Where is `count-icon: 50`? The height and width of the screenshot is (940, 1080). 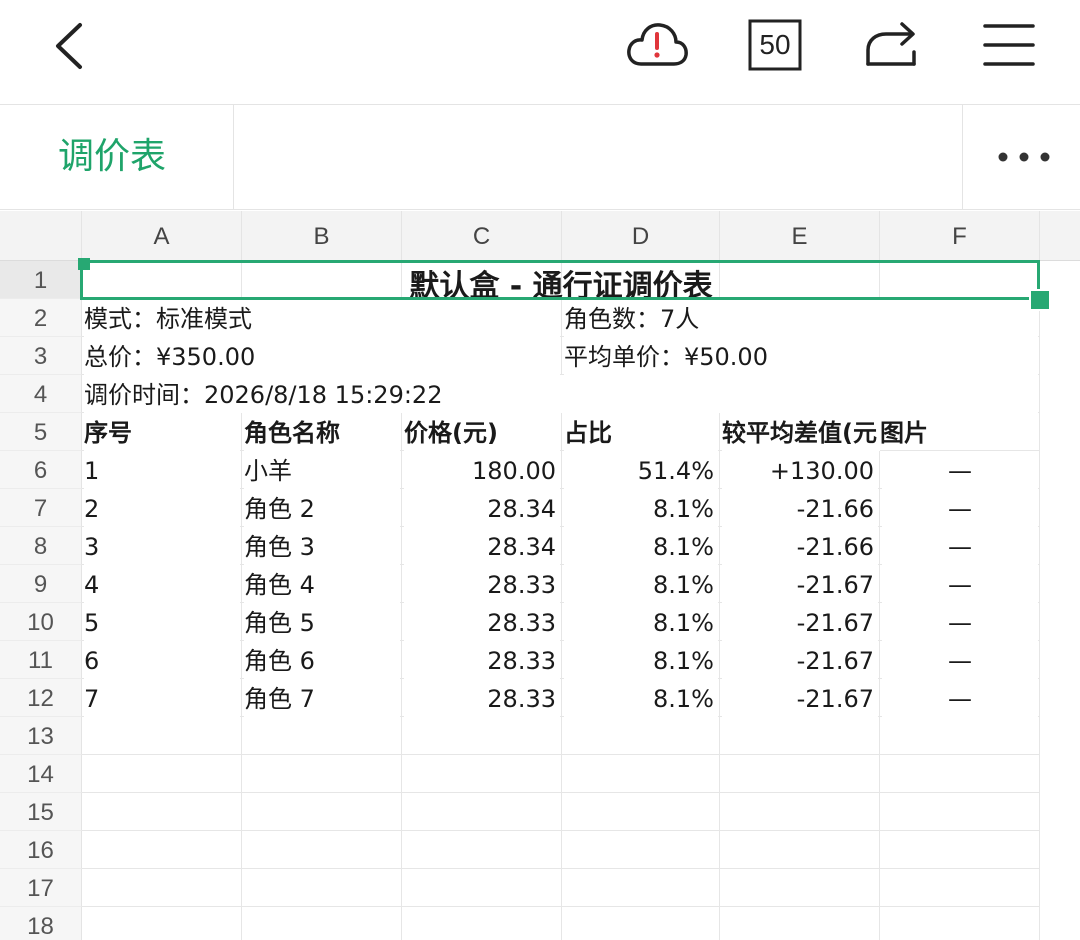
count-icon: 50 is located at coordinates (775, 45).